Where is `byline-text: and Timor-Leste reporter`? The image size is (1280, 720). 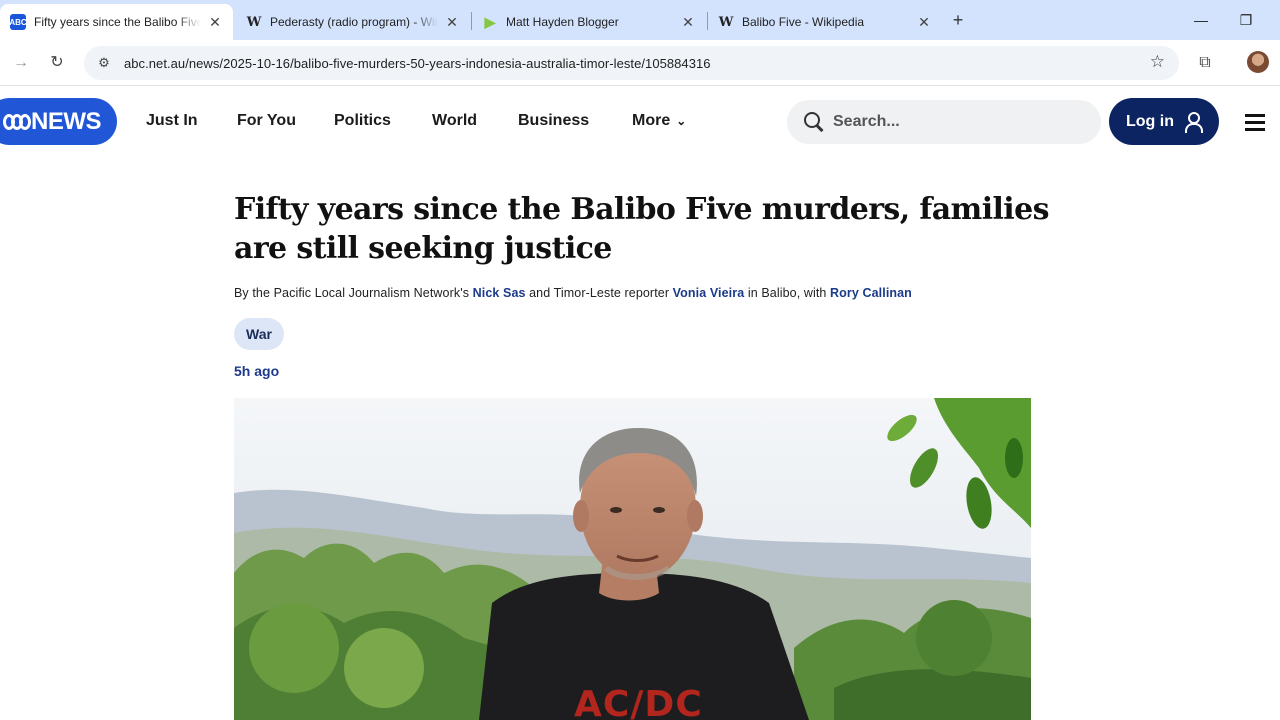 byline-text: and Timor-Leste reporter is located at coordinates (599, 293).